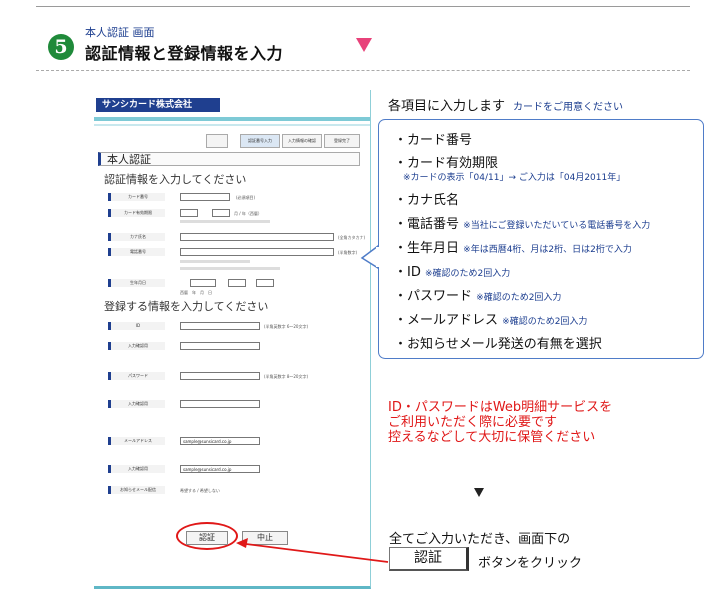 This screenshot has height=616, width=720. I want to click on step-title: 認証情報と登録情報を入力, so click(184, 53).